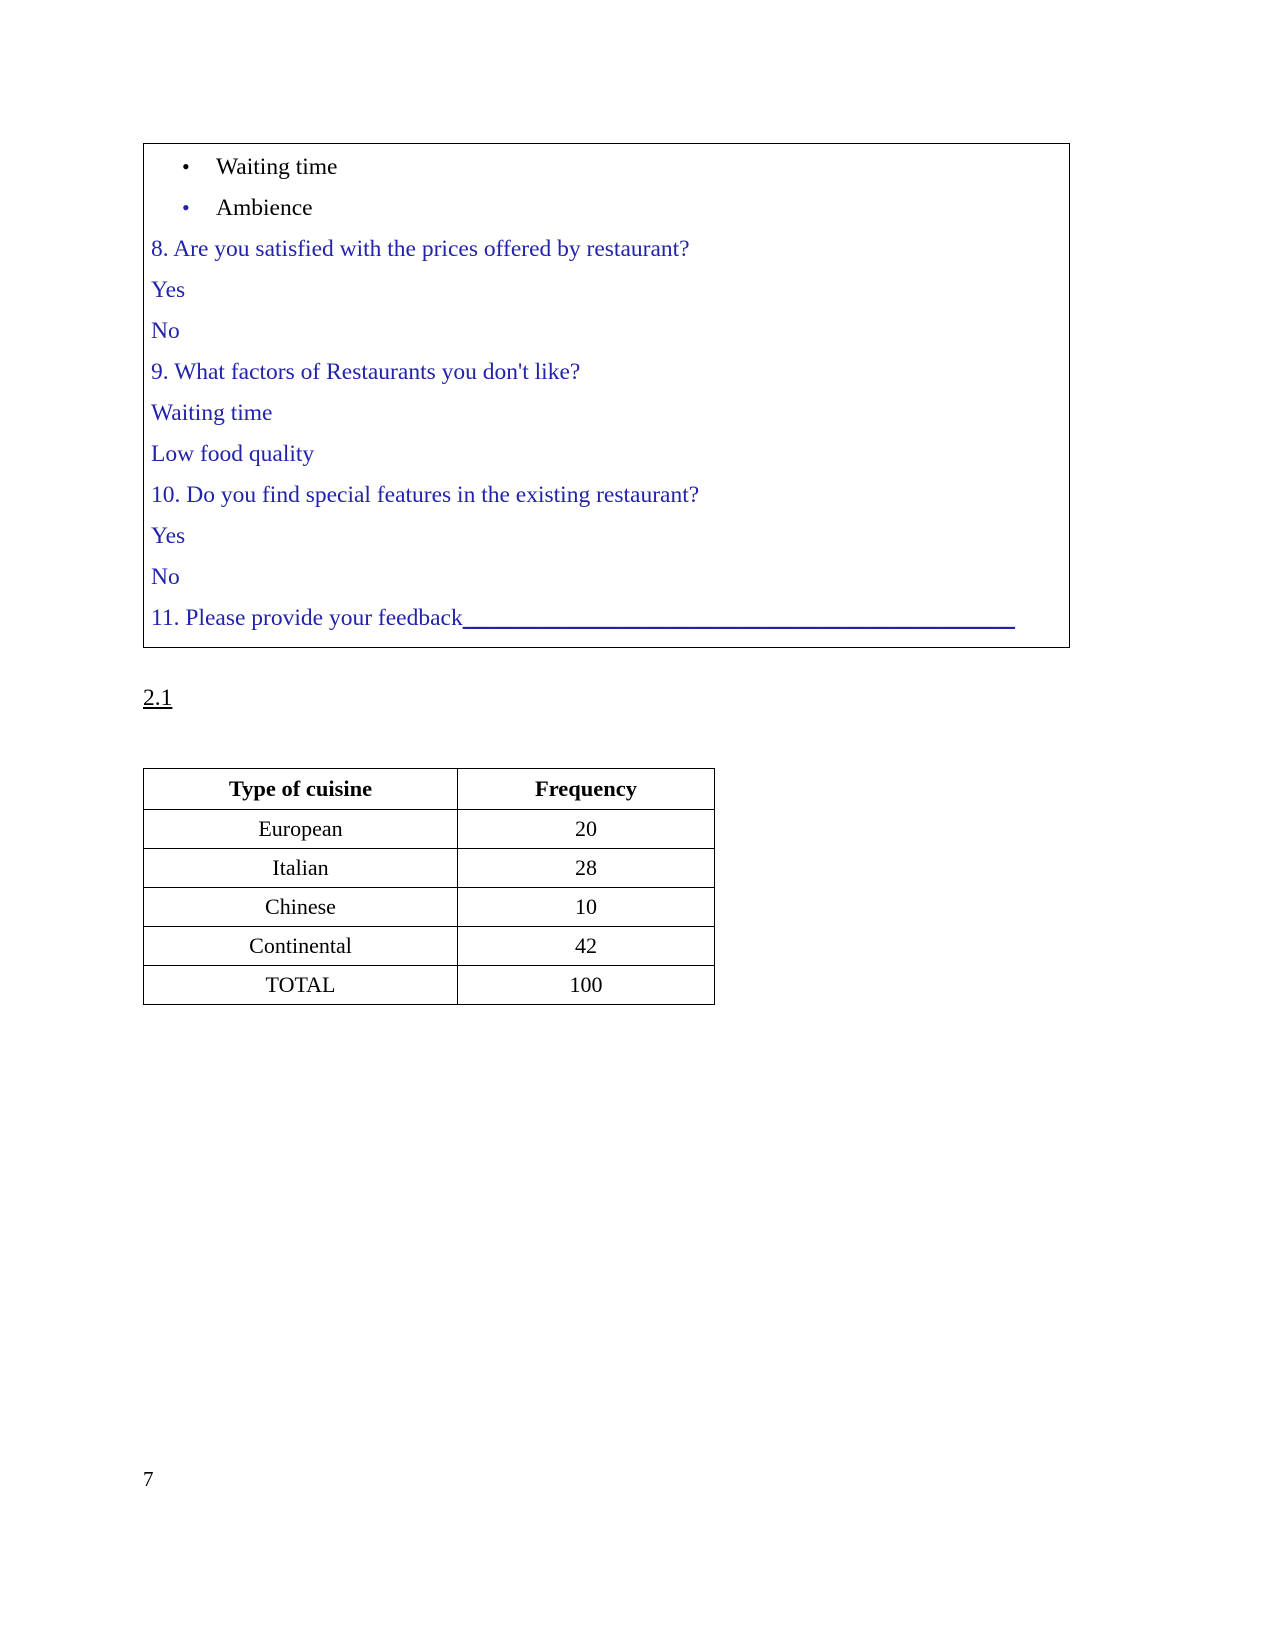 This screenshot has height=1650, width=1275. I want to click on table-row: European 20, so click(429, 829).